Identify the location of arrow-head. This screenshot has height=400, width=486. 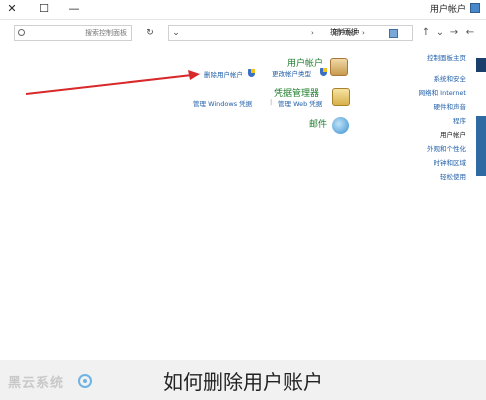
(194, 75).